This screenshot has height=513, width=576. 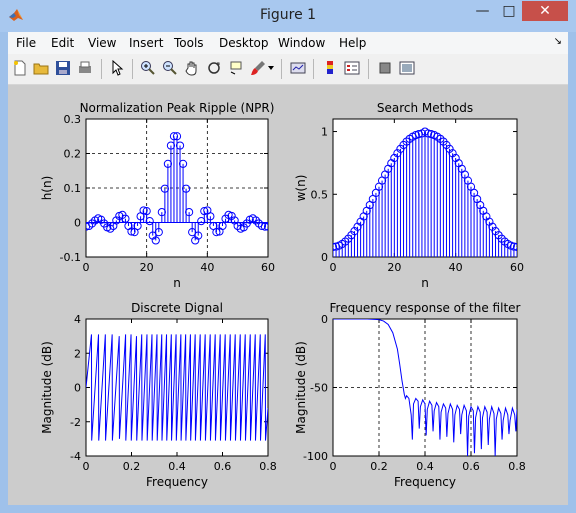 I want to click on y-tick-label: -0.1, so click(x=70, y=257).